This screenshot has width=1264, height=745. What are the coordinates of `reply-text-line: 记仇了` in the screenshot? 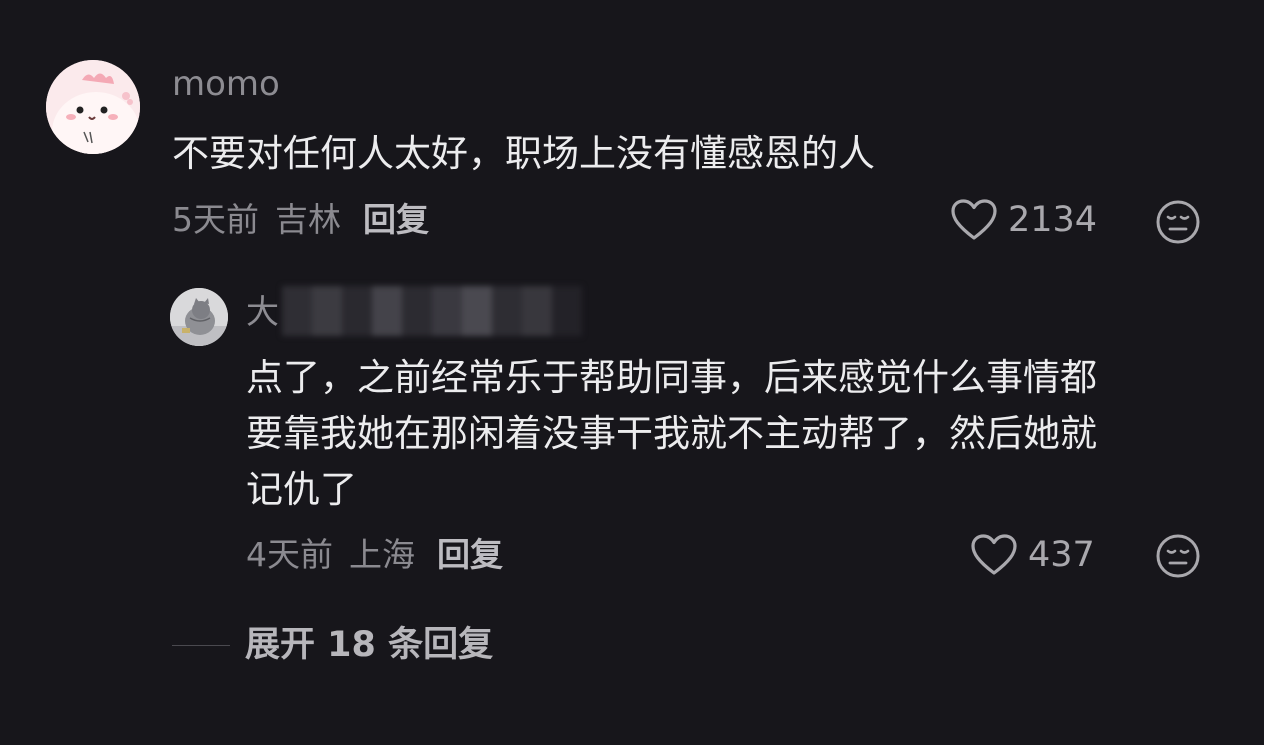 It's located at (301, 489).